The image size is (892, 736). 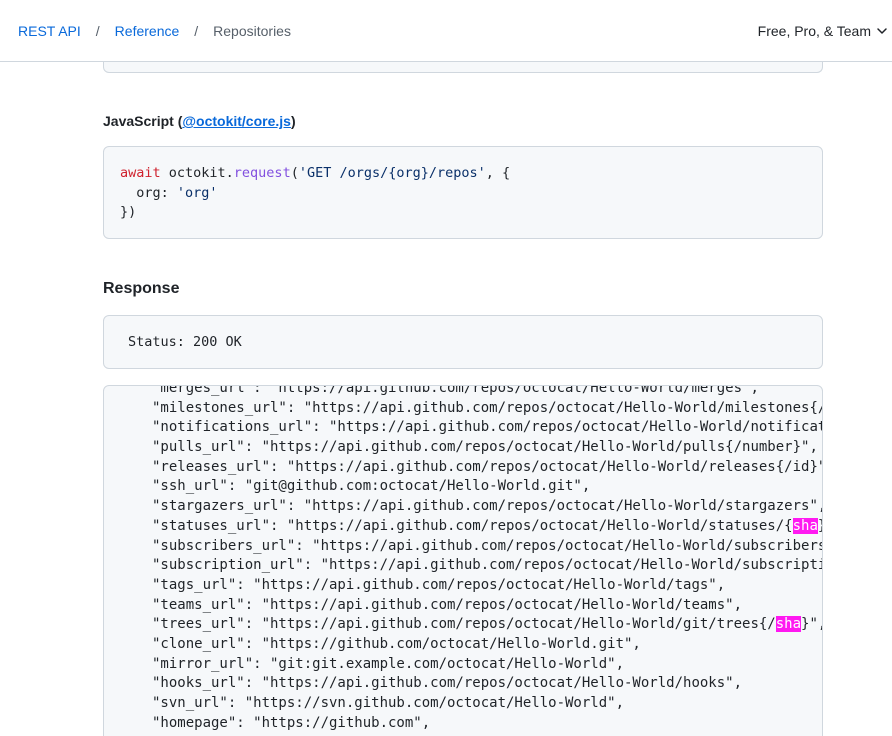 I want to click on version-picker-button: Free, Pro, & Team, so click(x=823, y=31).